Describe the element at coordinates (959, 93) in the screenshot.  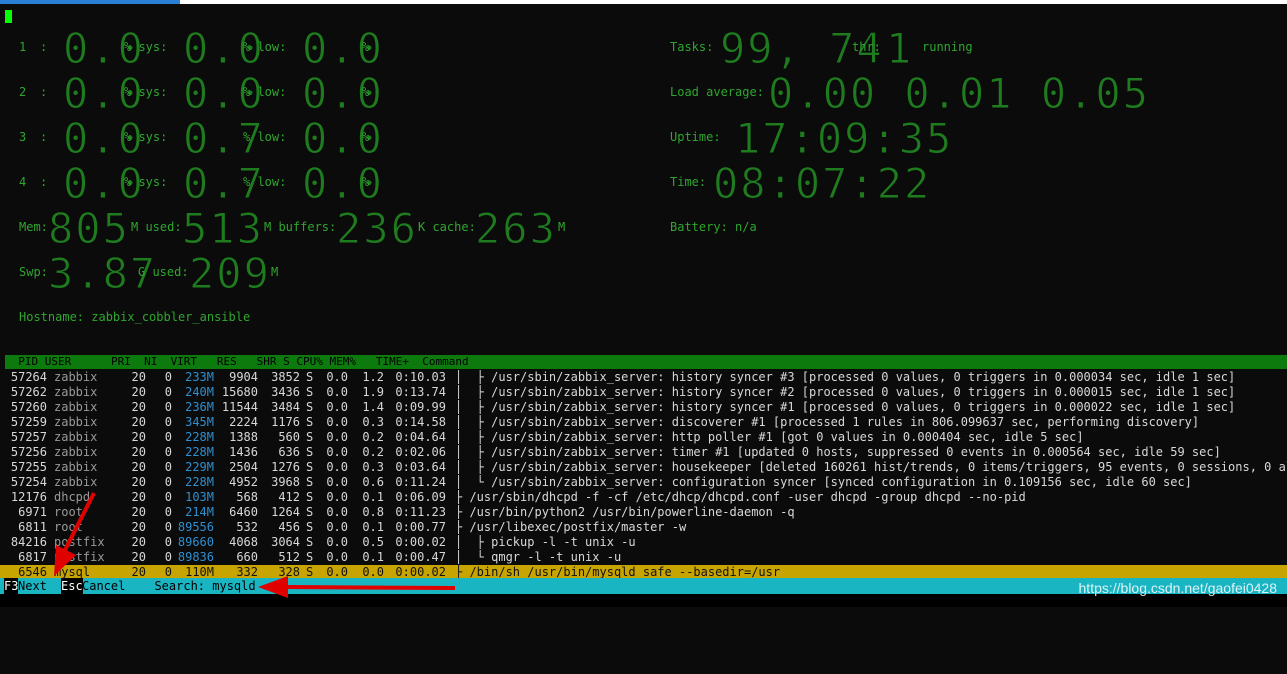
I see `load-value: 0.00 0.01 0.05` at that location.